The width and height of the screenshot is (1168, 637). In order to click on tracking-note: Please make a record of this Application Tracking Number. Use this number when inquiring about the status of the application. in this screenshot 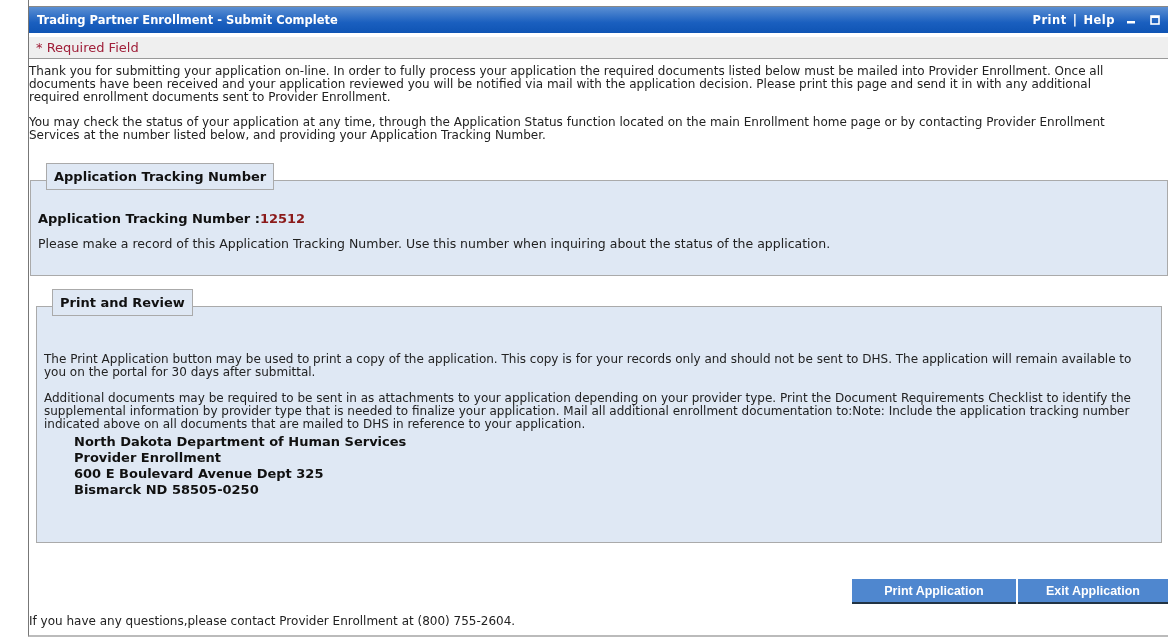, I will do `click(435, 243)`.